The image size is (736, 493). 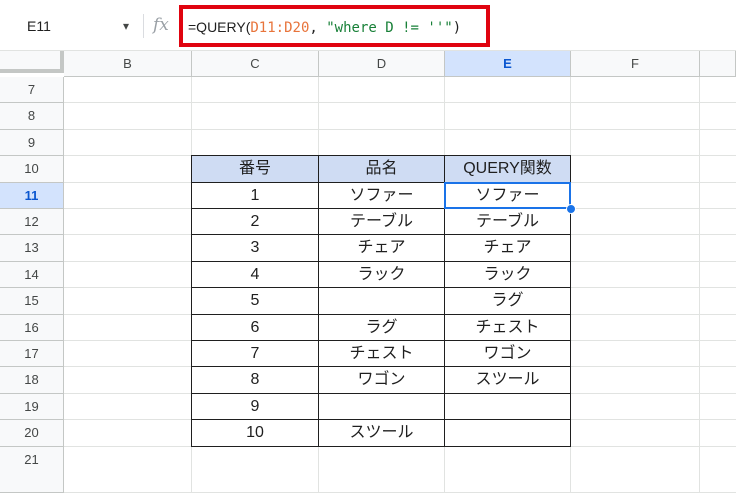 What do you see at coordinates (255, 433) in the screenshot?
I see `table-cell-c20: 10` at bounding box center [255, 433].